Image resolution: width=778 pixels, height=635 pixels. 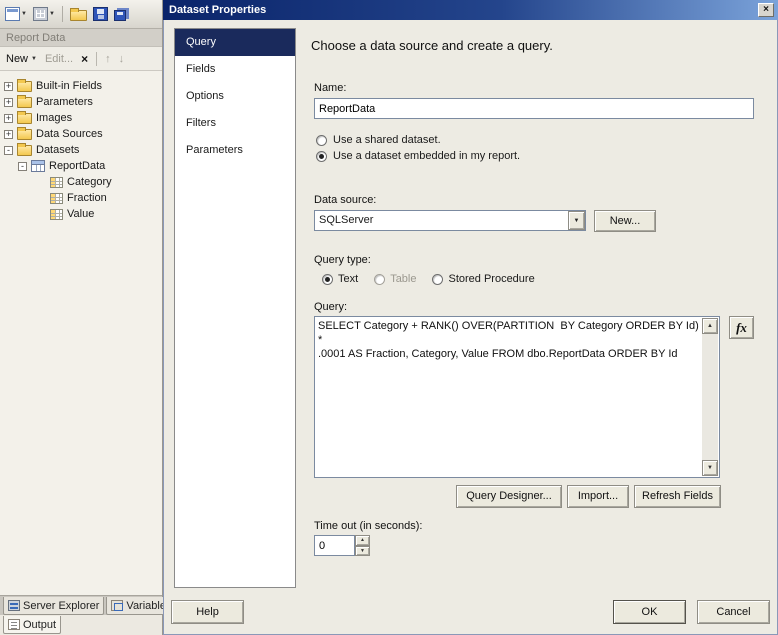 I want to click on add-item-button, so click(x=16, y=14).